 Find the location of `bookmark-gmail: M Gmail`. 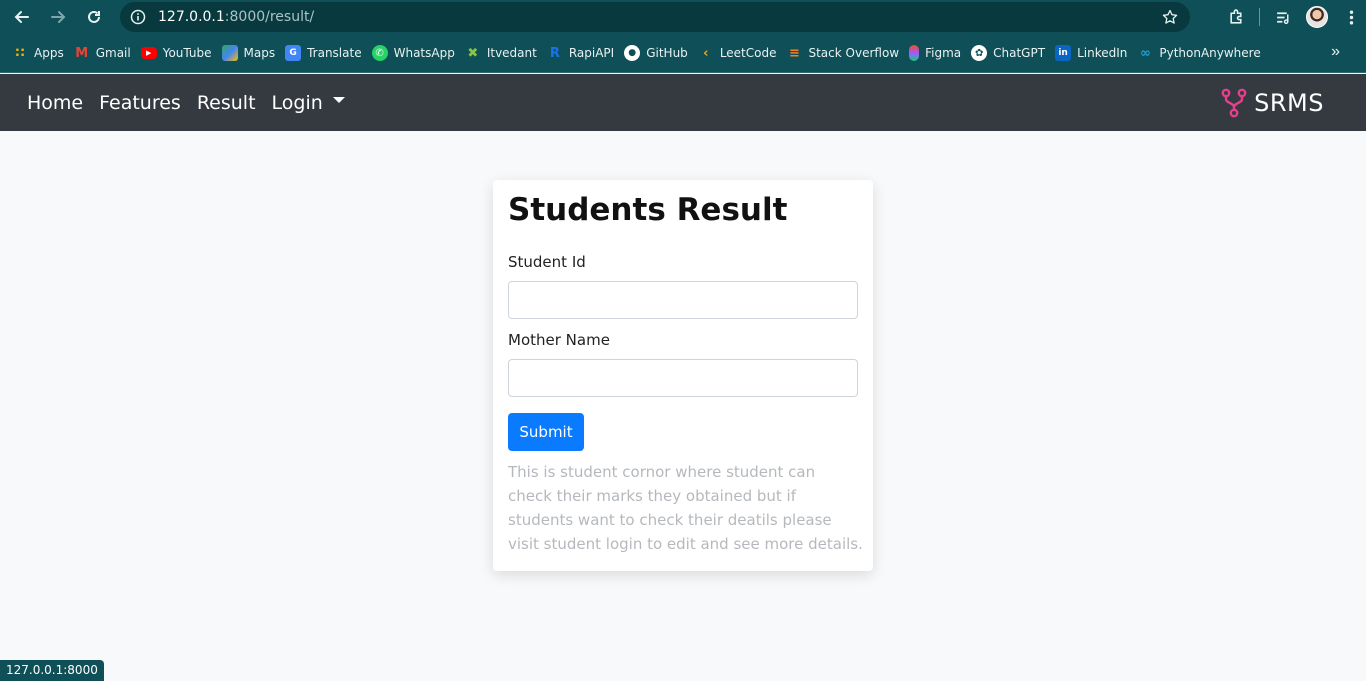

bookmark-gmail: M Gmail is located at coordinates (106, 53).